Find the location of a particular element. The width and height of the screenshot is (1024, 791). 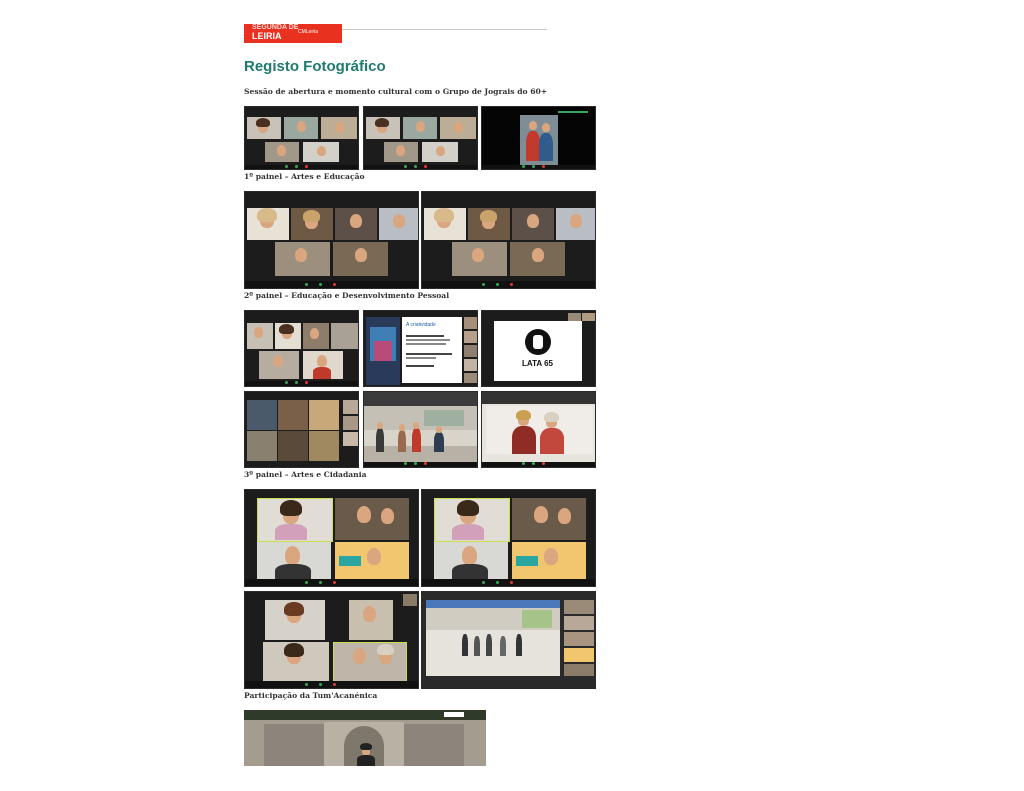

photo-panel2-slide-criatividade: A criatividade is located at coordinates (420, 348).